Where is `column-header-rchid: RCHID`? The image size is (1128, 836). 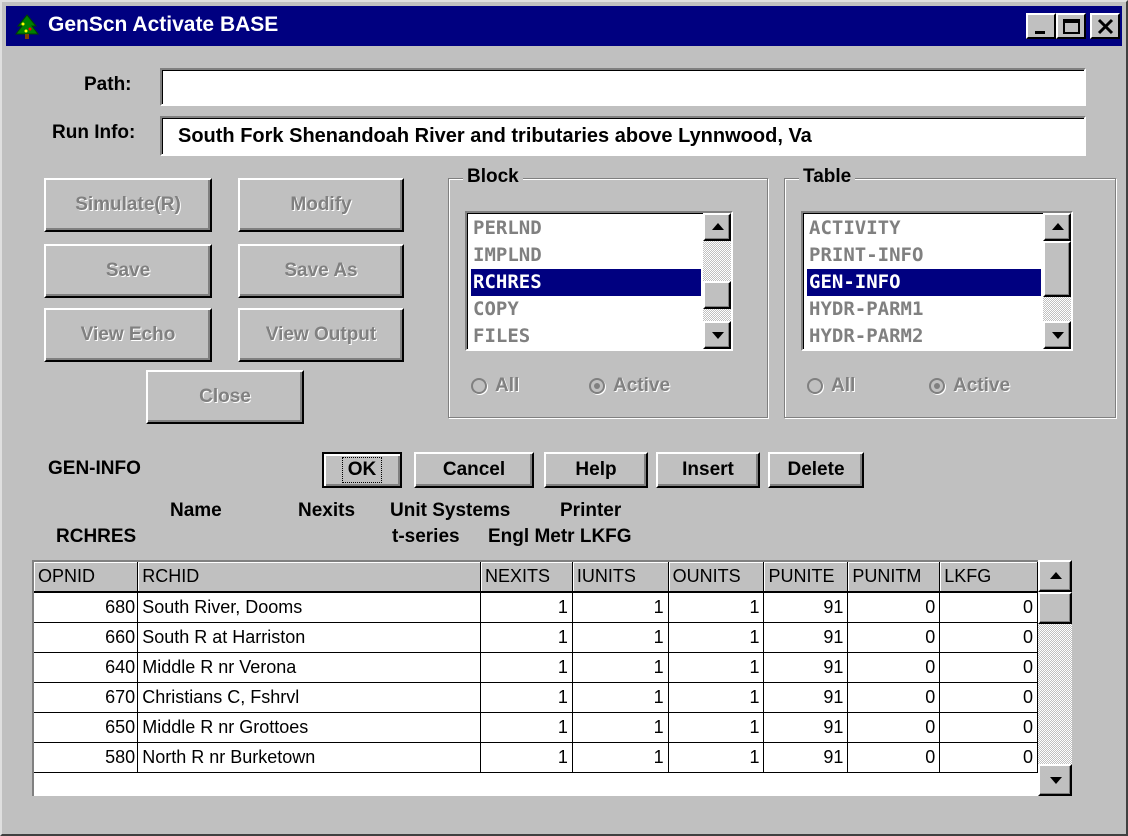 column-header-rchid: RCHID is located at coordinates (309, 577).